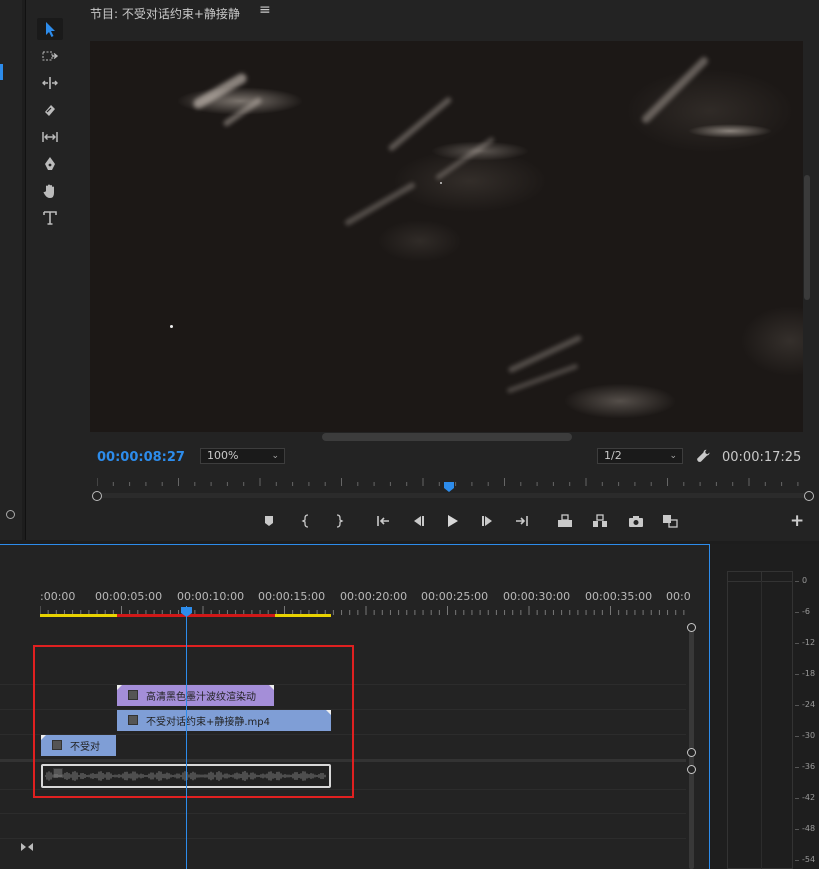 This screenshot has height=869, width=819. Describe the element at coordinates (809, 859) in the screenshot. I see `db-label: -54` at that location.